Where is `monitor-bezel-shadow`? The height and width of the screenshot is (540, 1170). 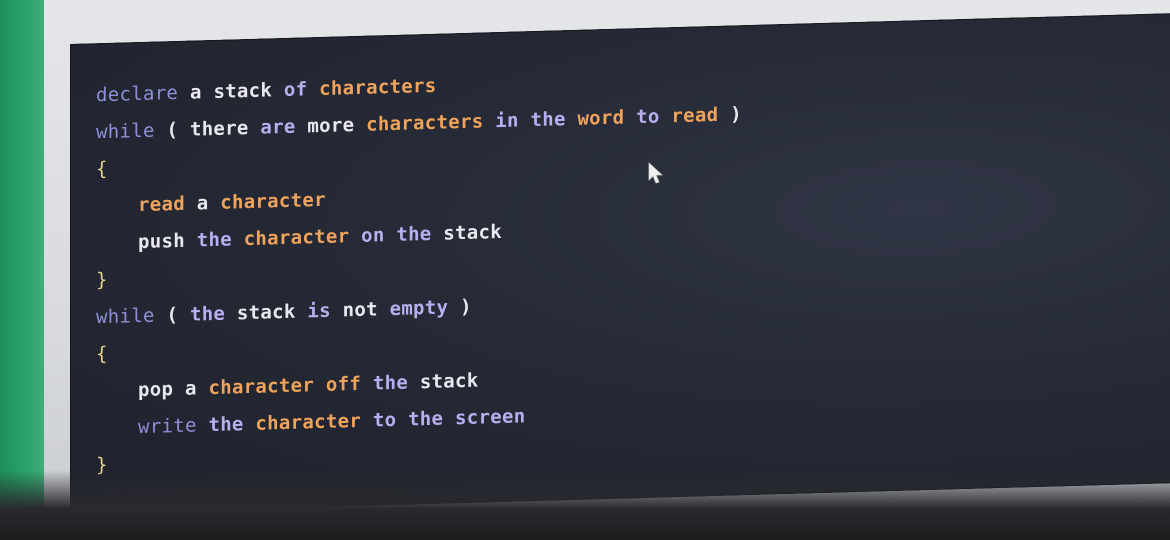
monitor-bezel-shadow is located at coordinates (585, 505).